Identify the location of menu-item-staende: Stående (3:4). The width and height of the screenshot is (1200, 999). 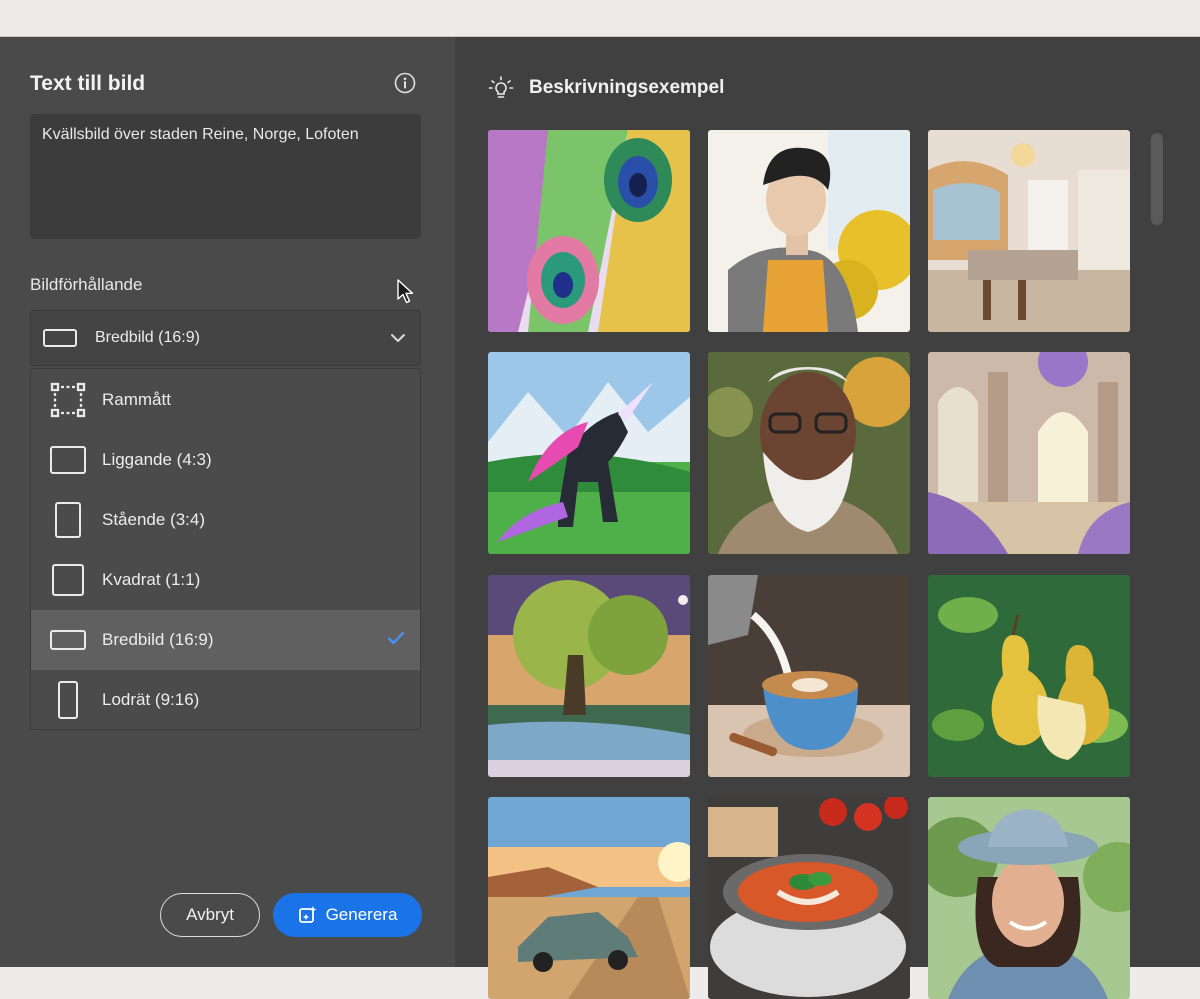
(225, 520).